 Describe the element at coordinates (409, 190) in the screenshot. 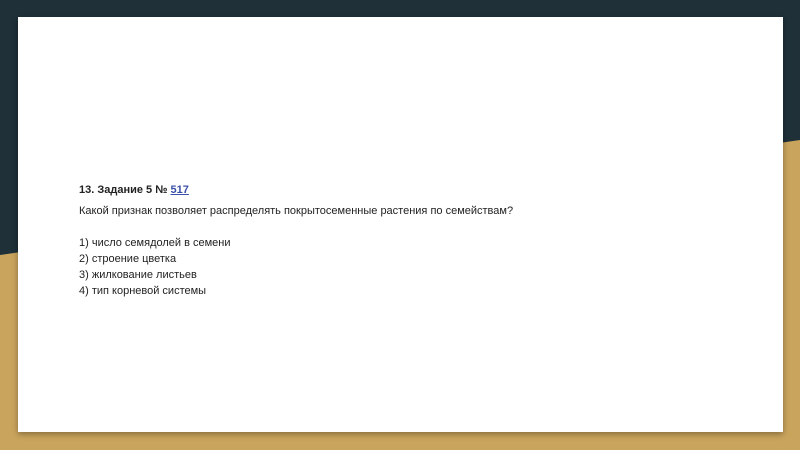

I see `task-heading: 13. Задание 5 № 517` at that location.